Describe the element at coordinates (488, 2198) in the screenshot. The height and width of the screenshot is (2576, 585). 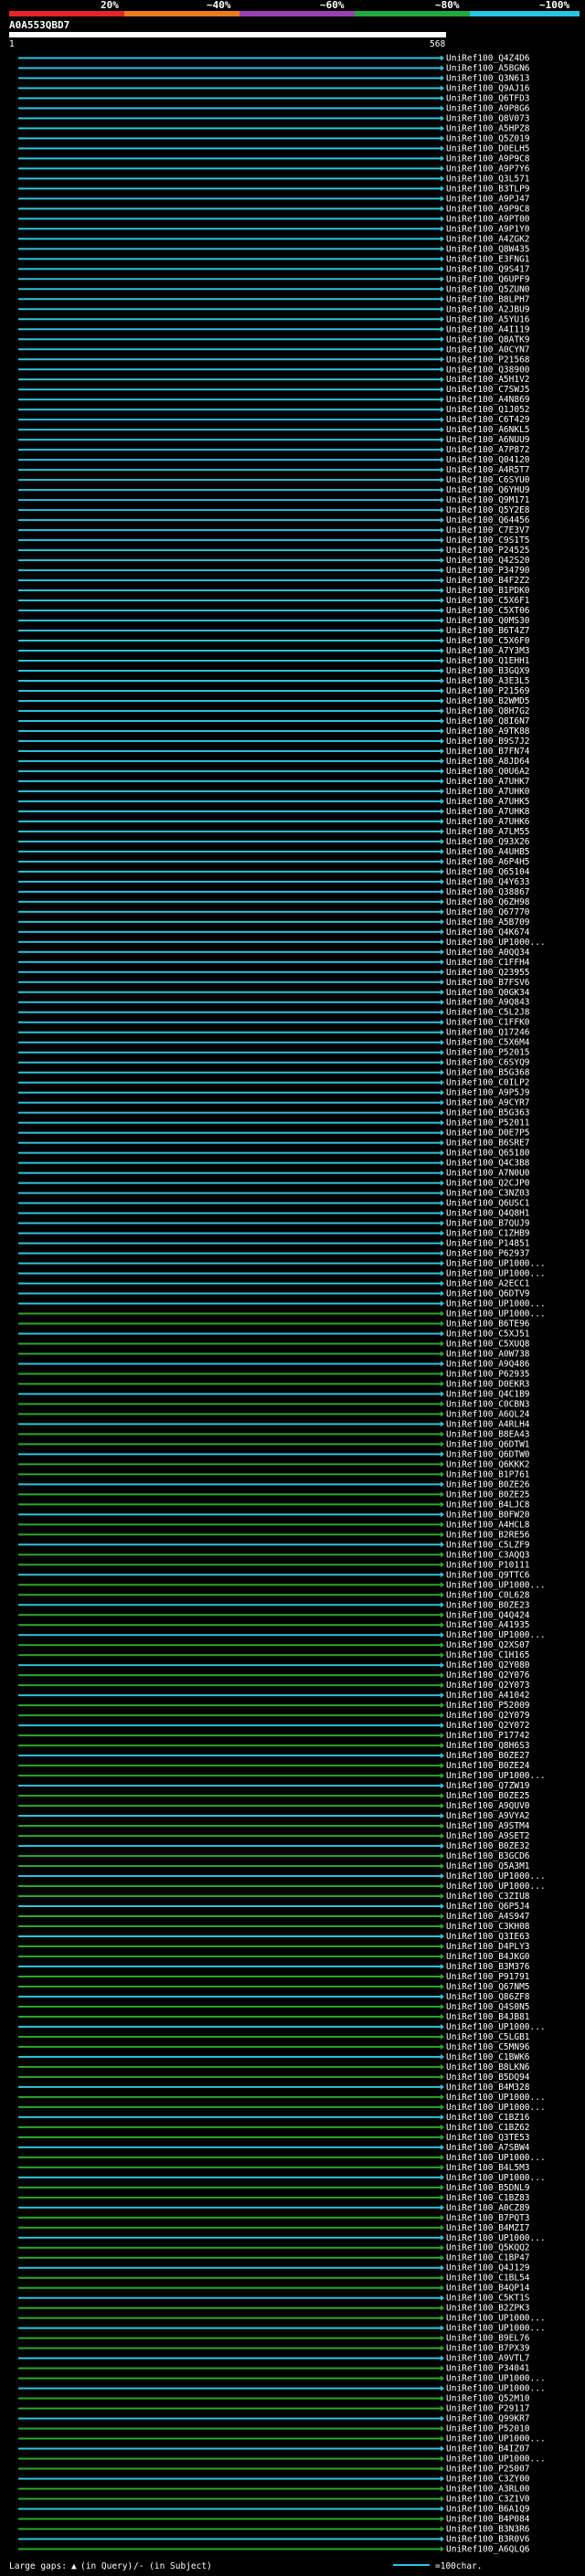
I see `hit-label: UniRef100_C1BZ83` at that location.